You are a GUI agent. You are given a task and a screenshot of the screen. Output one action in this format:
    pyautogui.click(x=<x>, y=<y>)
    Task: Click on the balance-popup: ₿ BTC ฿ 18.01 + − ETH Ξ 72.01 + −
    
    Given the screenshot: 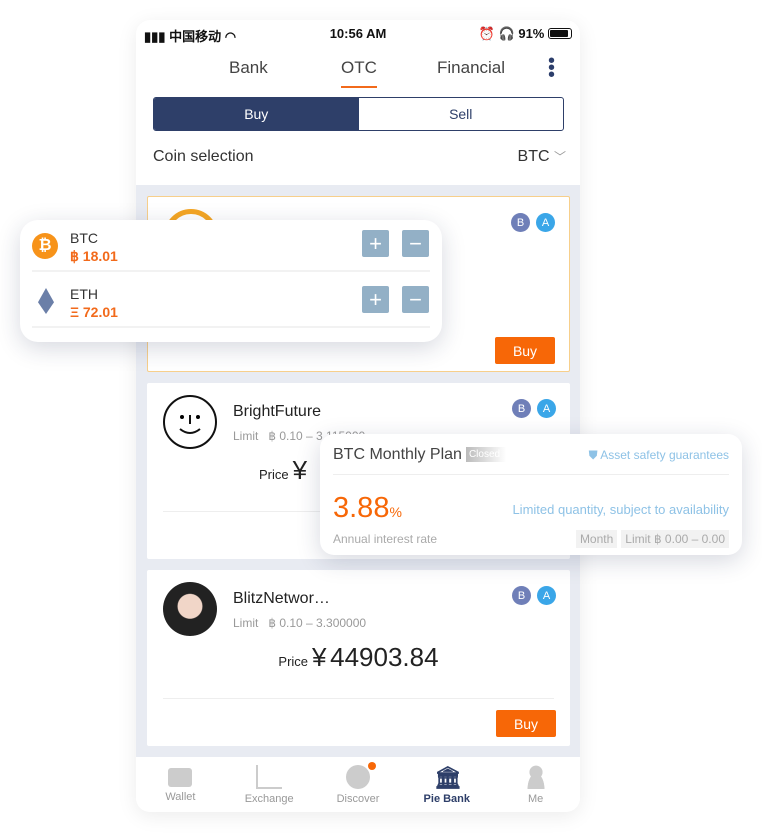 What is the action you would take?
    pyautogui.click(x=231, y=281)
    